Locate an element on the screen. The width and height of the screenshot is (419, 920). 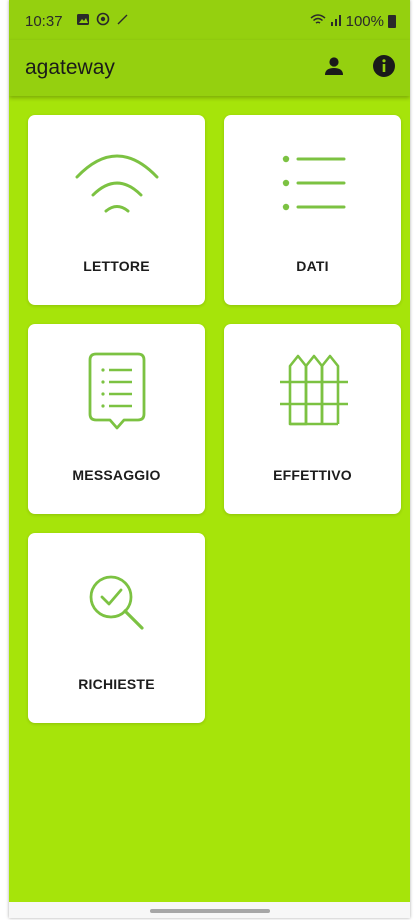
fence-icon is located at coordinates (312, 403).